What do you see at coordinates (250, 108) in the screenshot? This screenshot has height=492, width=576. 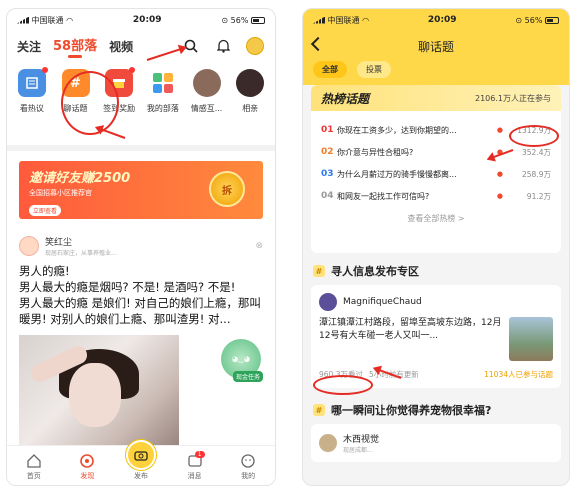 I see `shortcut-label: 相亲` at bounding box center [250, 108].